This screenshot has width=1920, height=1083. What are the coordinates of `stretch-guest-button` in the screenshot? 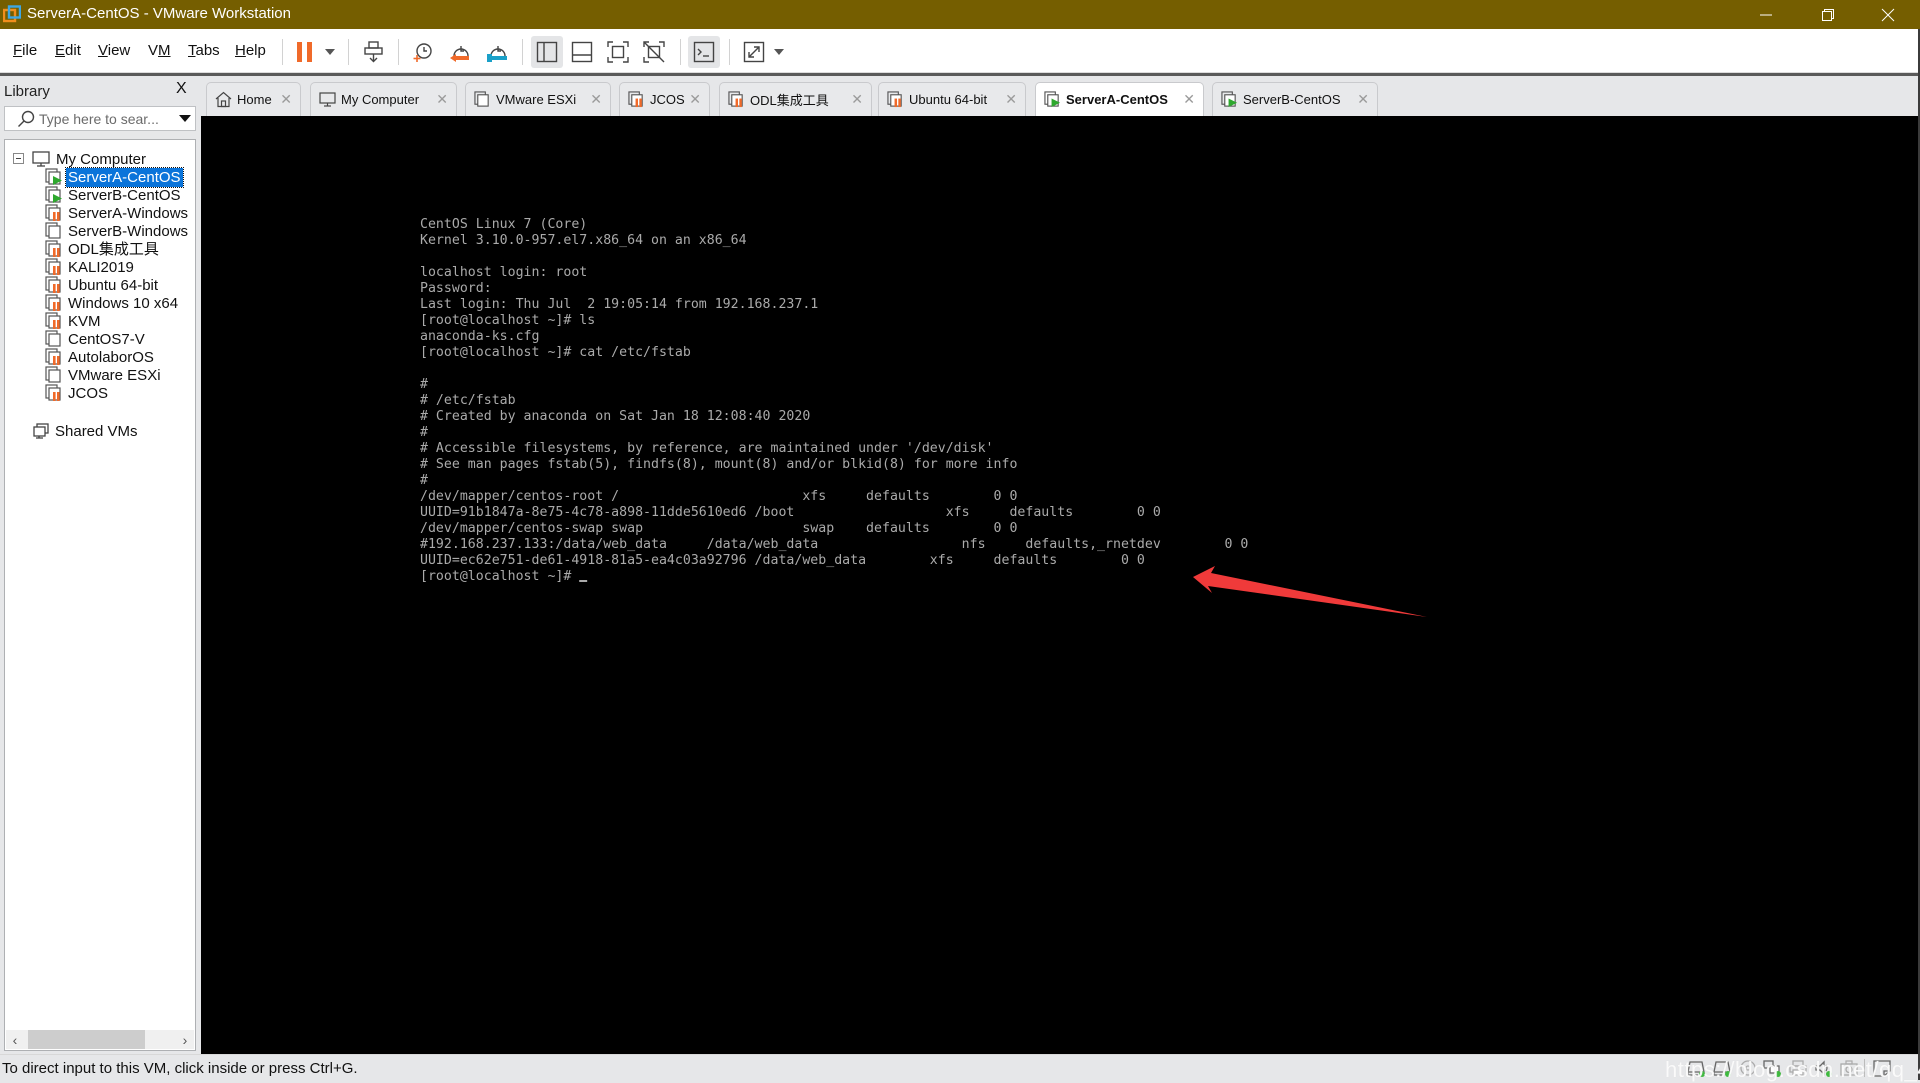 It's located at (754, 52).